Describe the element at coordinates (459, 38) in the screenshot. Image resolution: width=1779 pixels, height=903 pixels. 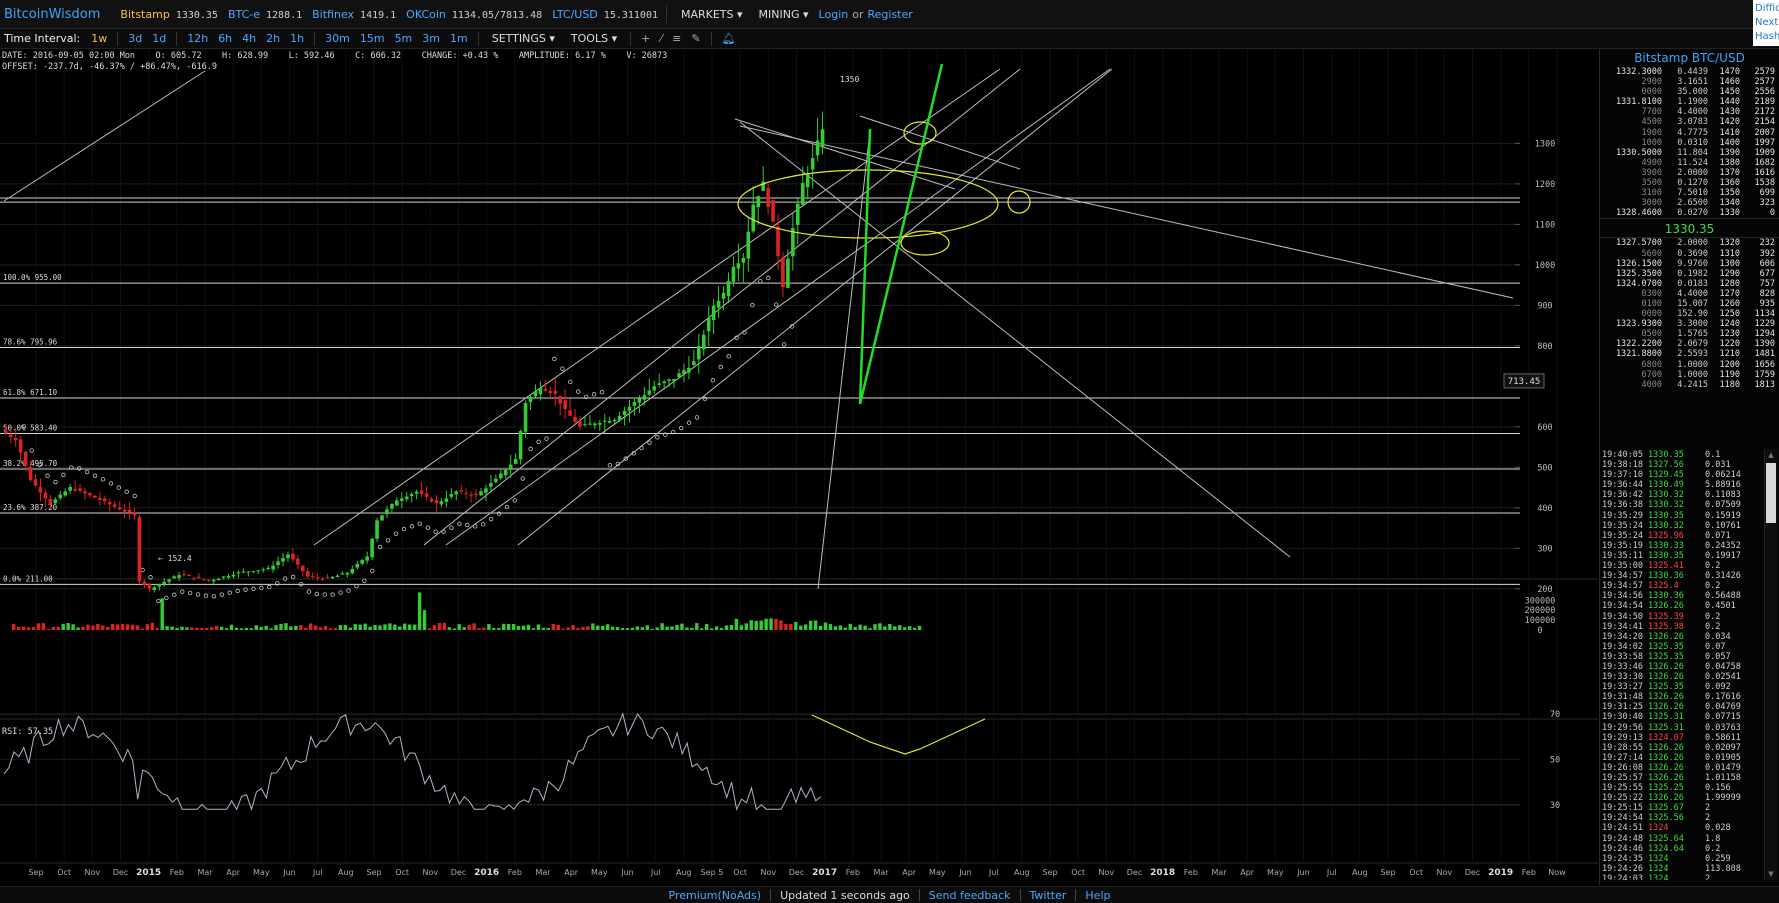
I see `interval-1m: 1m` at that location.